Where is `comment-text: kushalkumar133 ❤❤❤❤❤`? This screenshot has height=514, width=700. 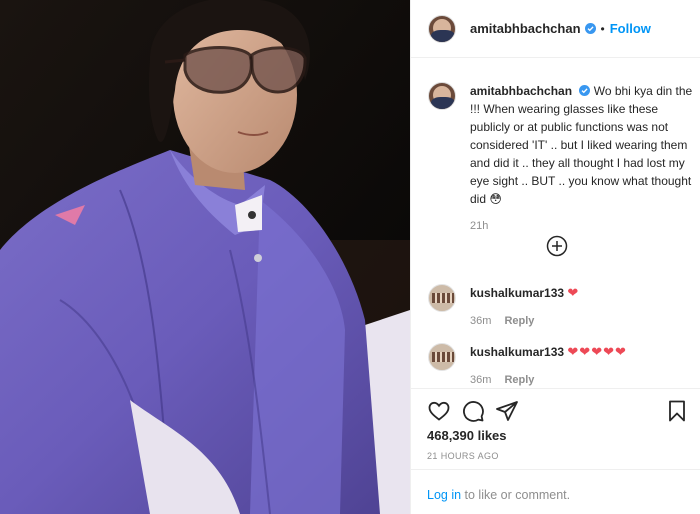
comment-text: kushalkumar133 ❤❤❤❤❤ is located at coordinates (581, 352).